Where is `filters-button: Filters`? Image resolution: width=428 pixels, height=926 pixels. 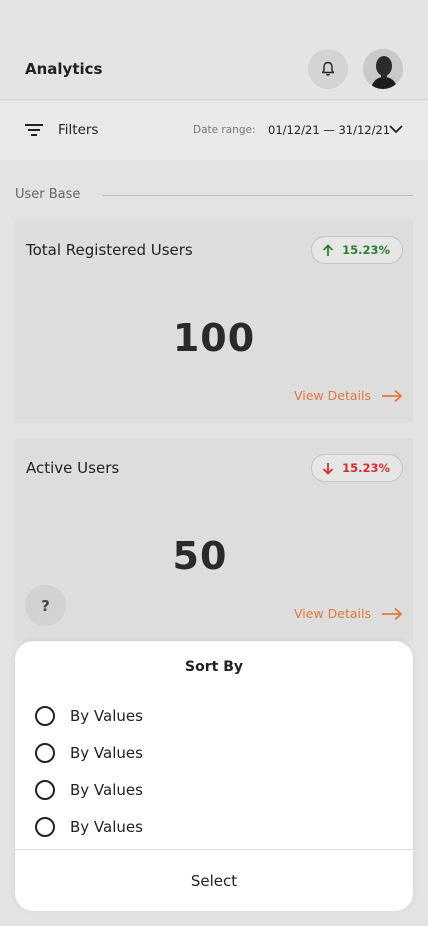 filters-button: Filters is located at coordinates (78, 130).